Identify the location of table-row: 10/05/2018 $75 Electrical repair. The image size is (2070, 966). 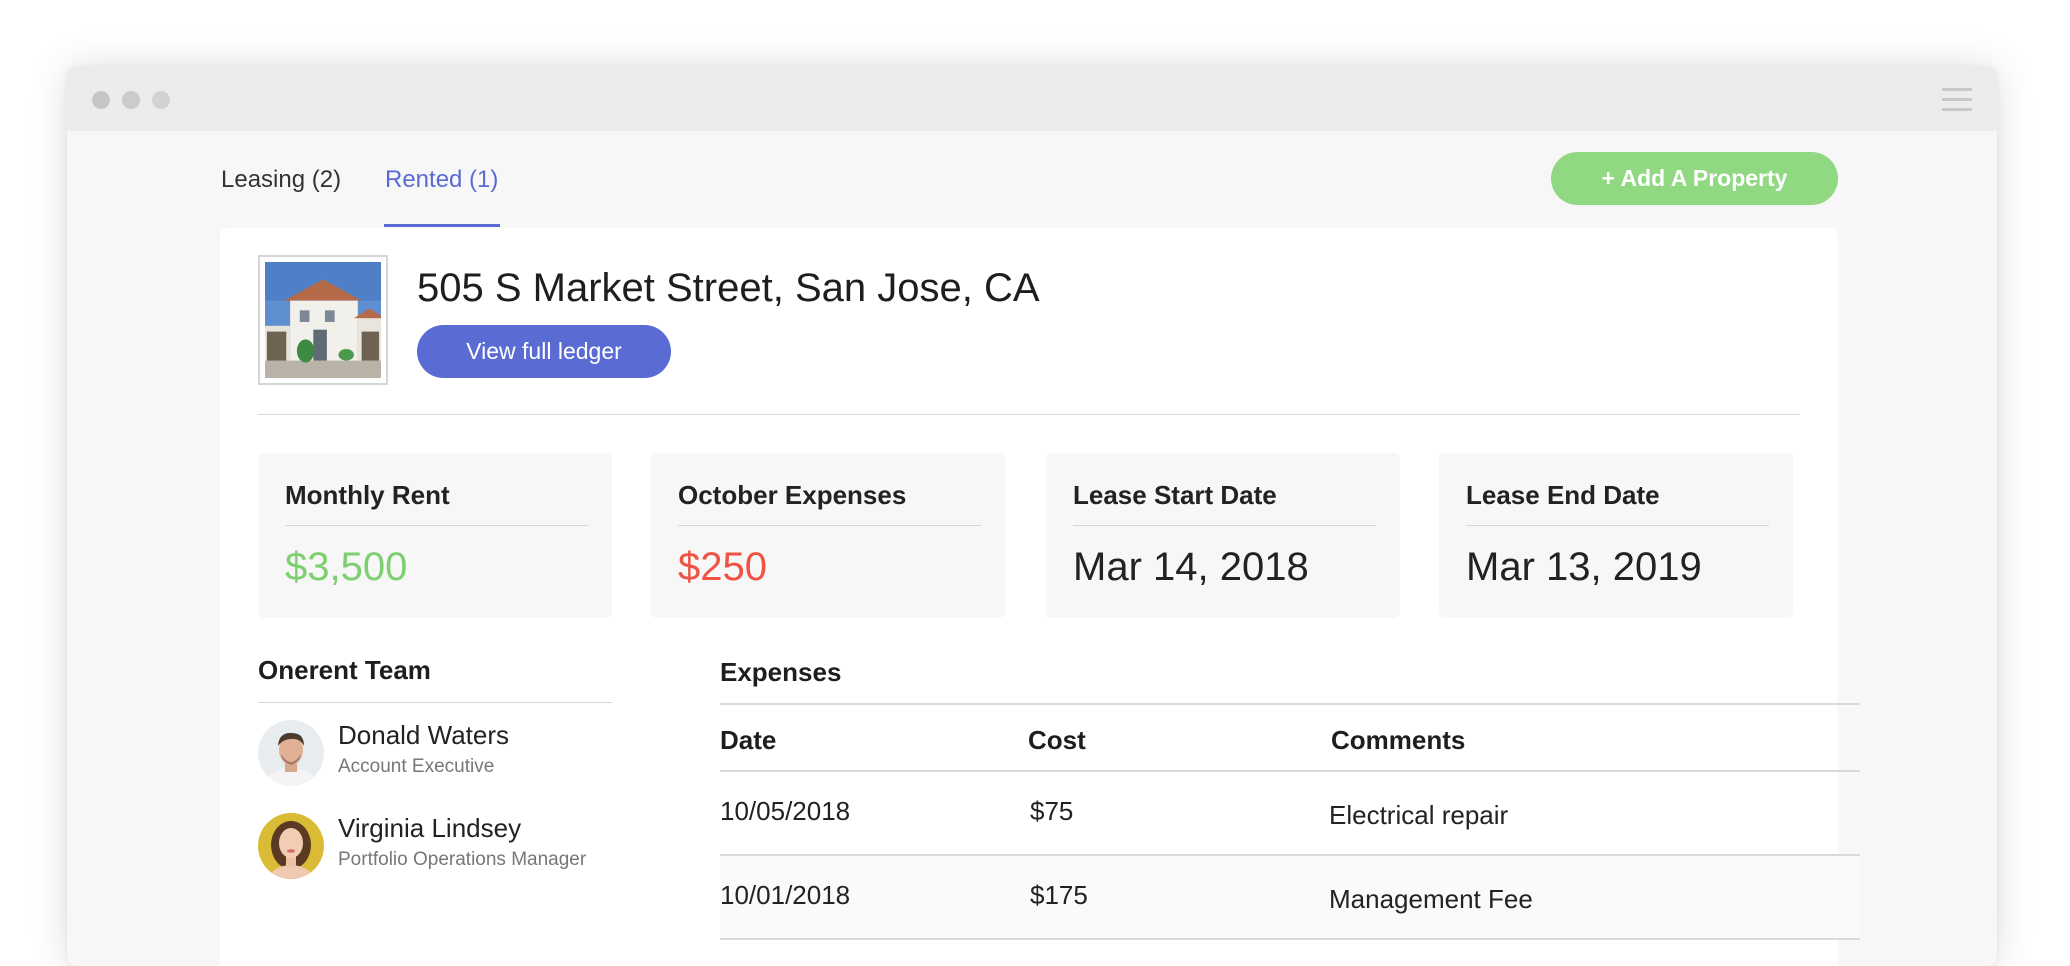
(1290, 813).